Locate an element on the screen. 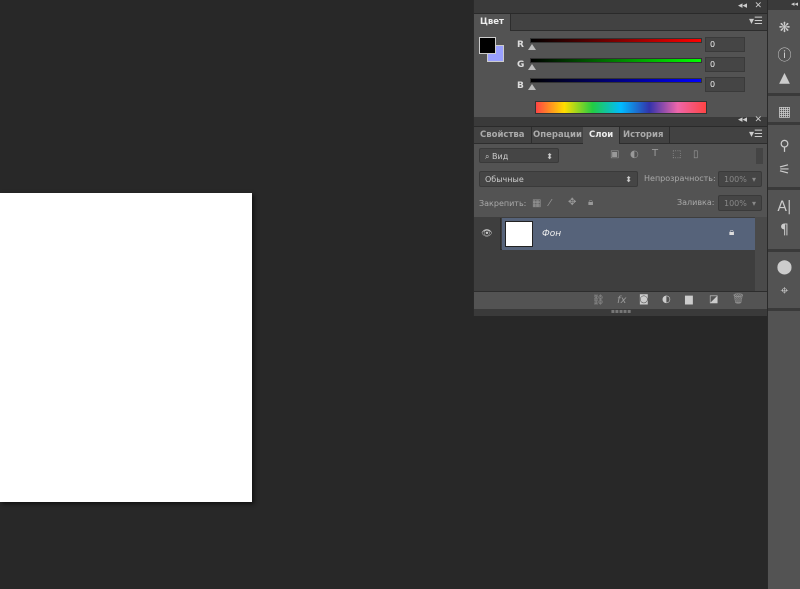  lock-all-icon: 🔒︎ is located at coordinates (590, 202).